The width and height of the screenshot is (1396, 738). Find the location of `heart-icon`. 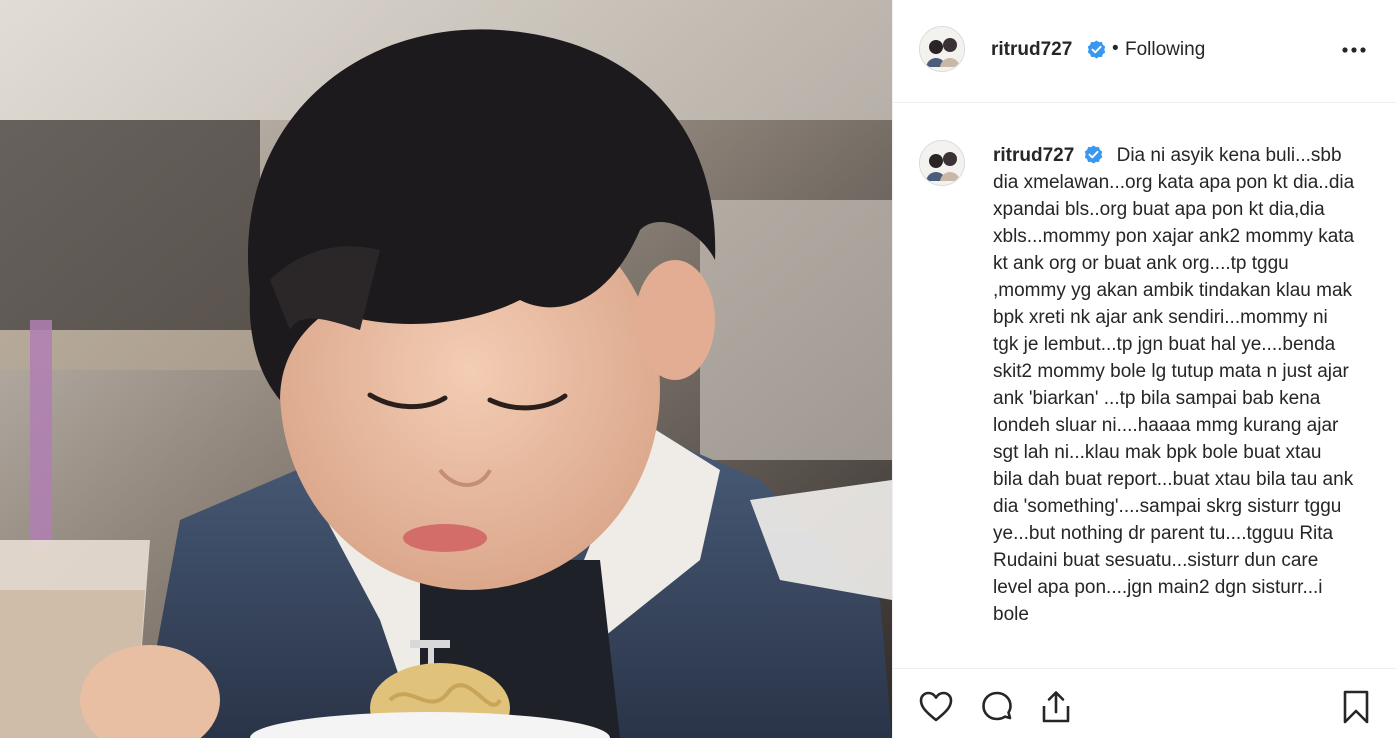

heart-icon is located at coordinates (936, 707).